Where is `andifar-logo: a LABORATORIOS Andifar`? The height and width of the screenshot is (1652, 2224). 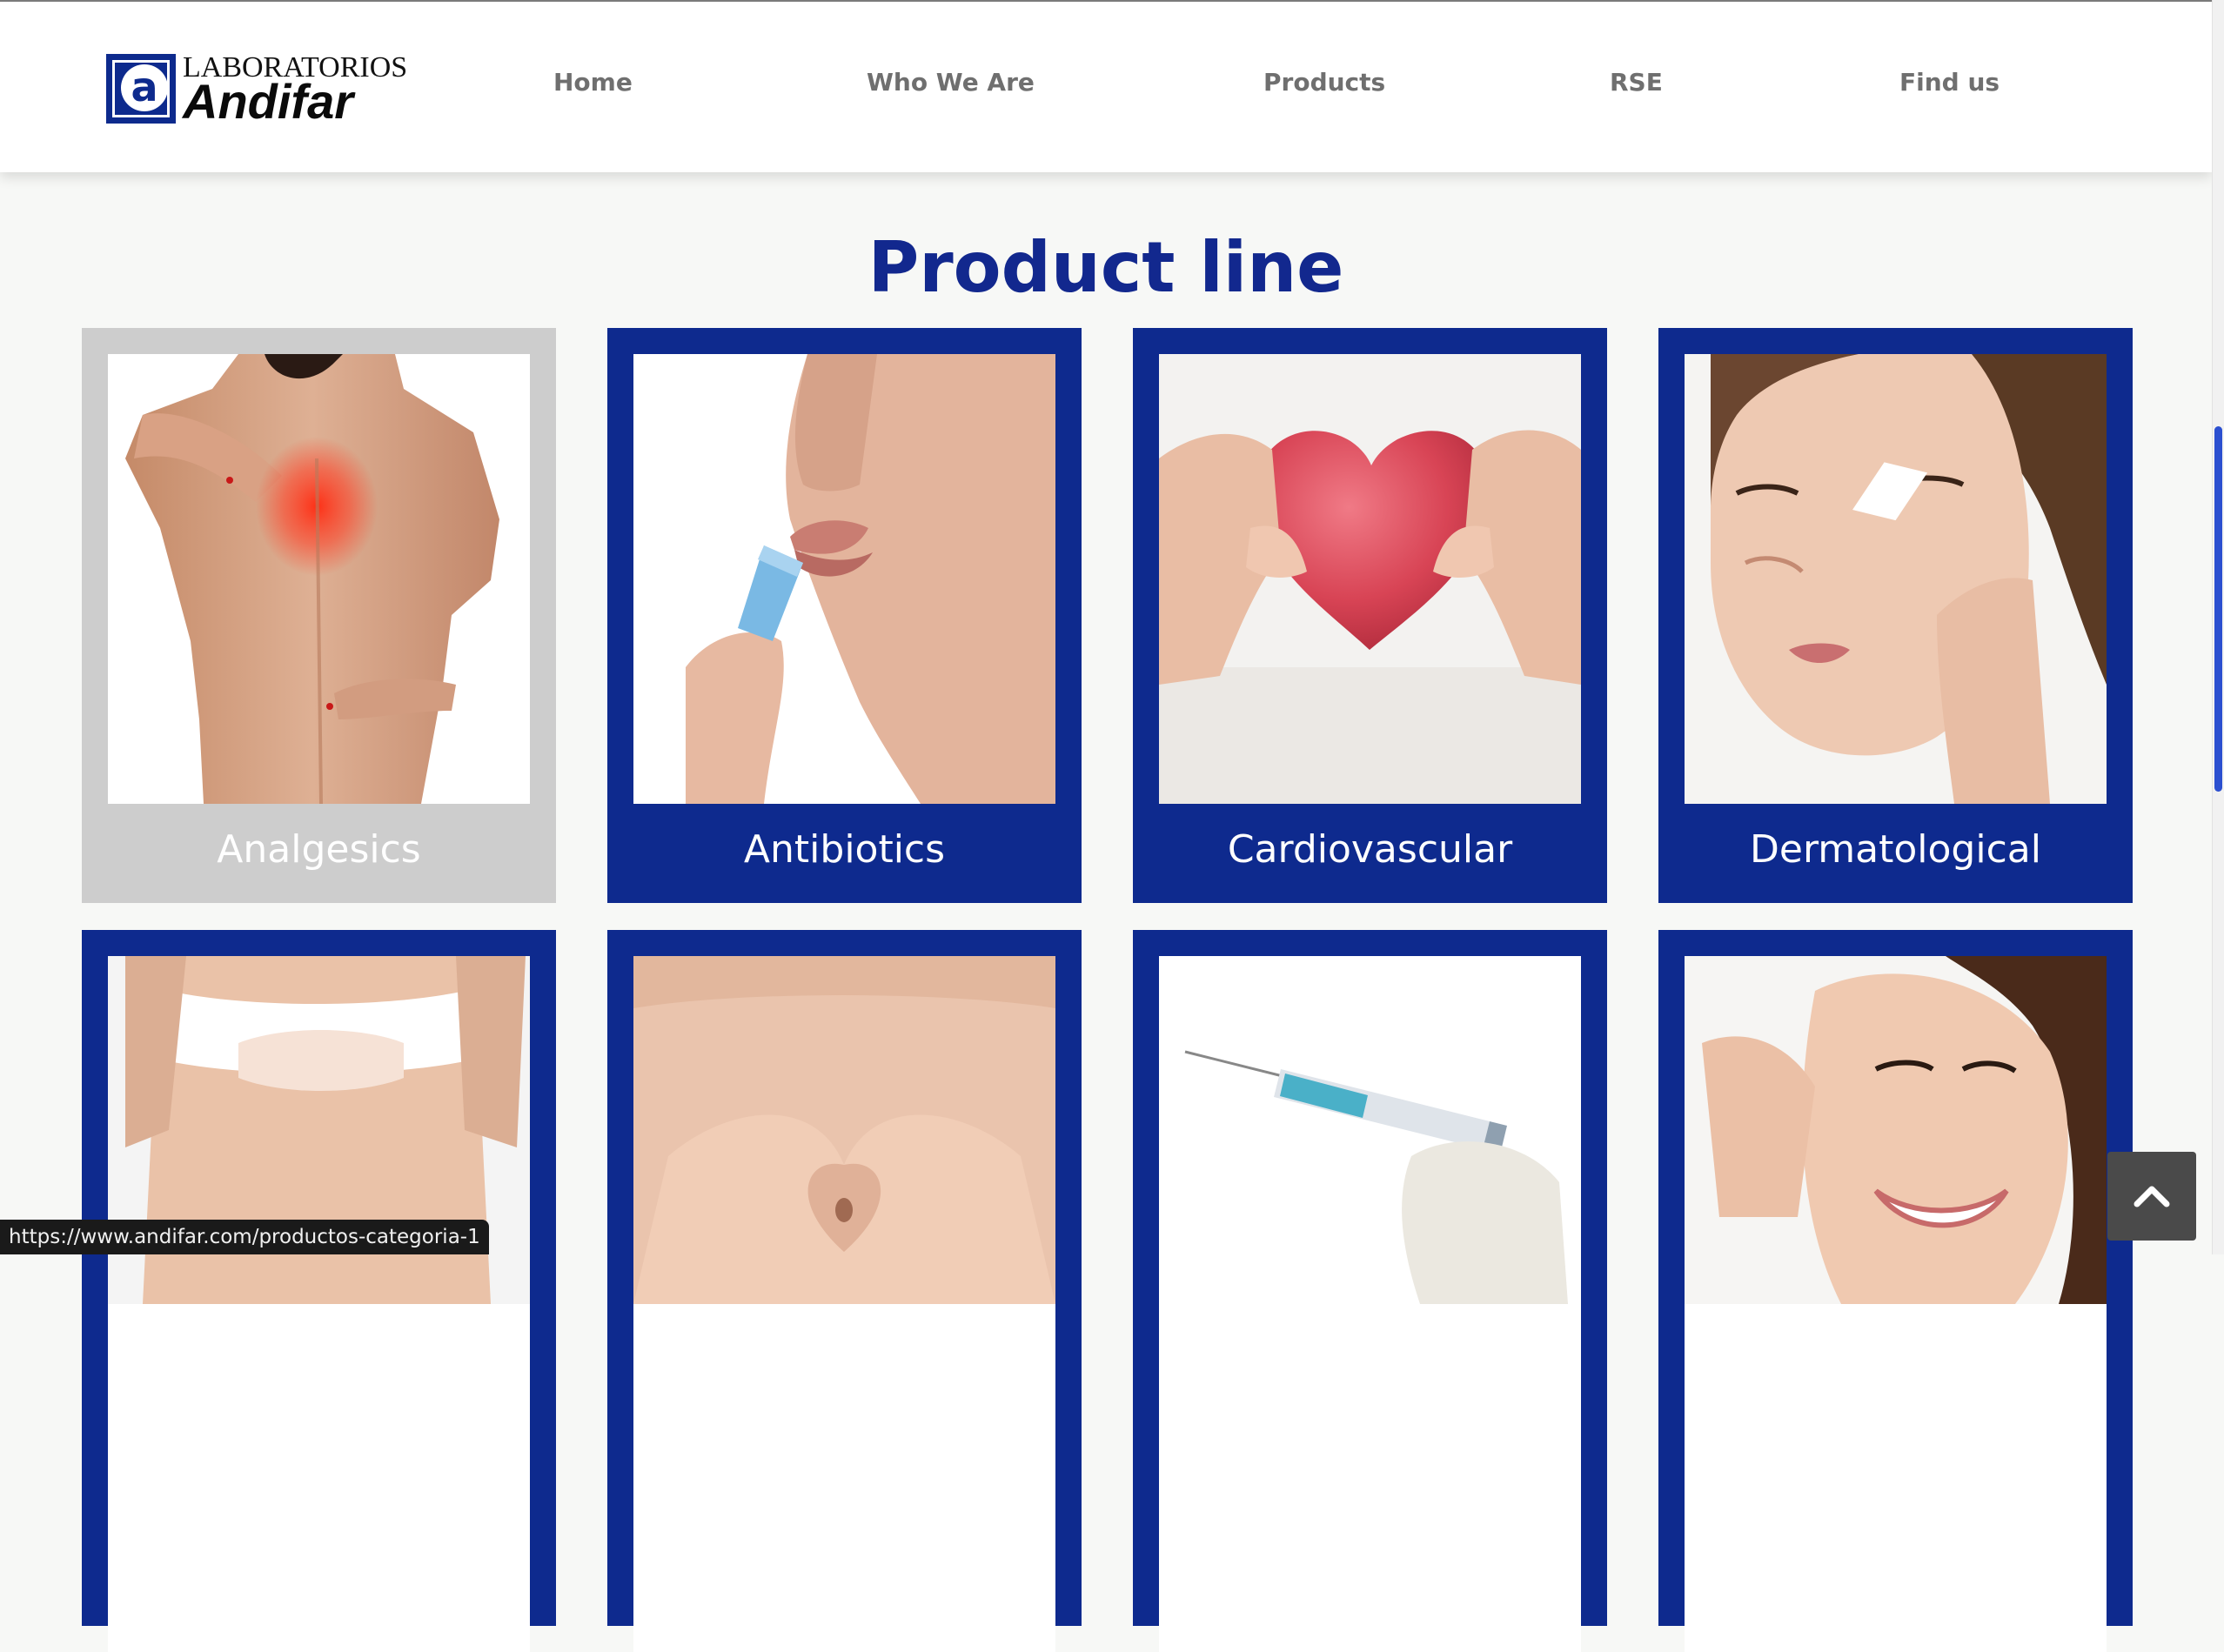
andifar-logo: a LABORATORIOS Andifar is located at coordinates (256, 90).